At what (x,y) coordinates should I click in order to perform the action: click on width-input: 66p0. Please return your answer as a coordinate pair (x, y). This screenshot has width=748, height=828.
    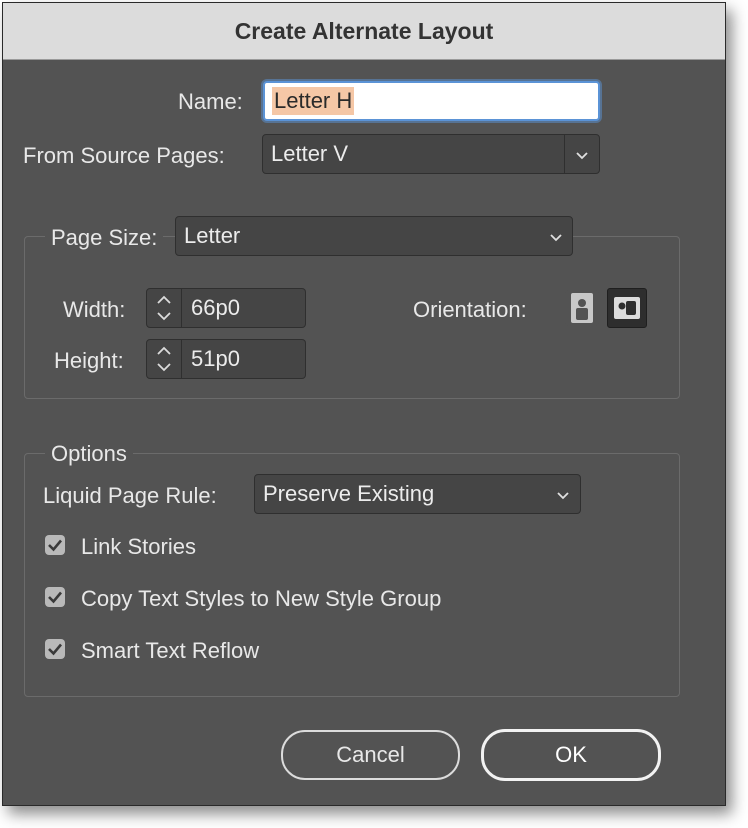
    Looking at the image, I should click on (244, 308).